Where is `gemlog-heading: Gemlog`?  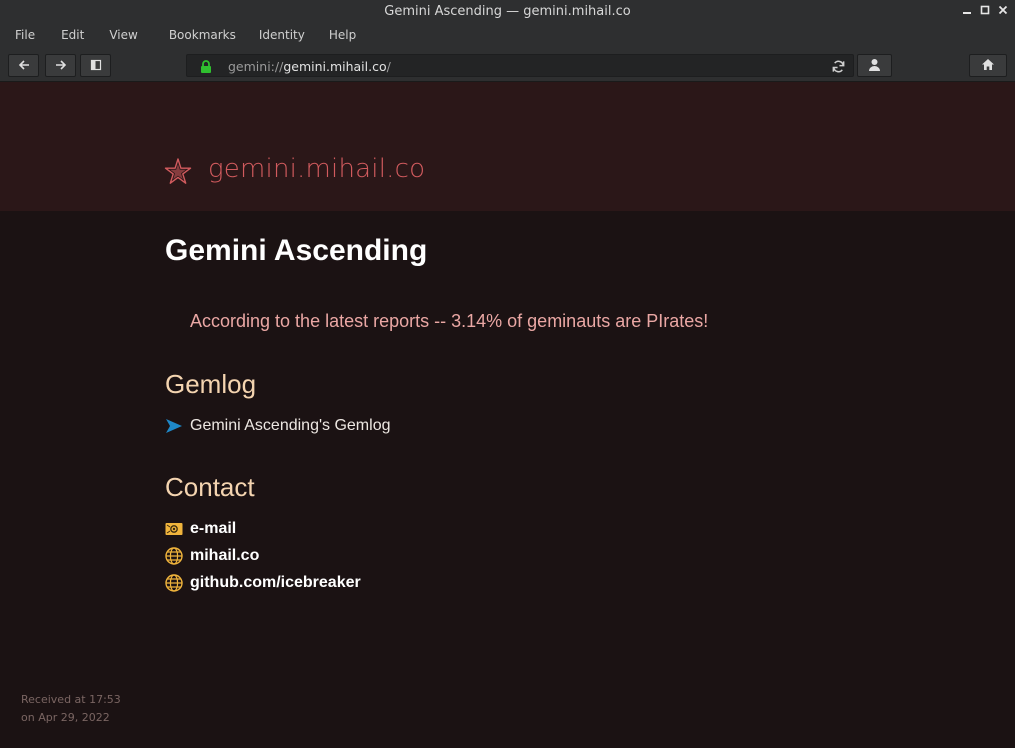
gemlog-heading: Gemlog is located at coordinates (211, 384).